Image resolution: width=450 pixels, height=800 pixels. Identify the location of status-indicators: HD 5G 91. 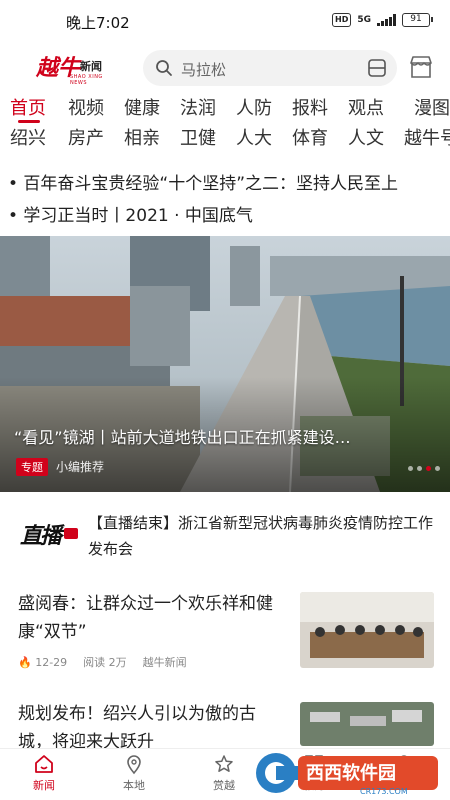
(382, 20).